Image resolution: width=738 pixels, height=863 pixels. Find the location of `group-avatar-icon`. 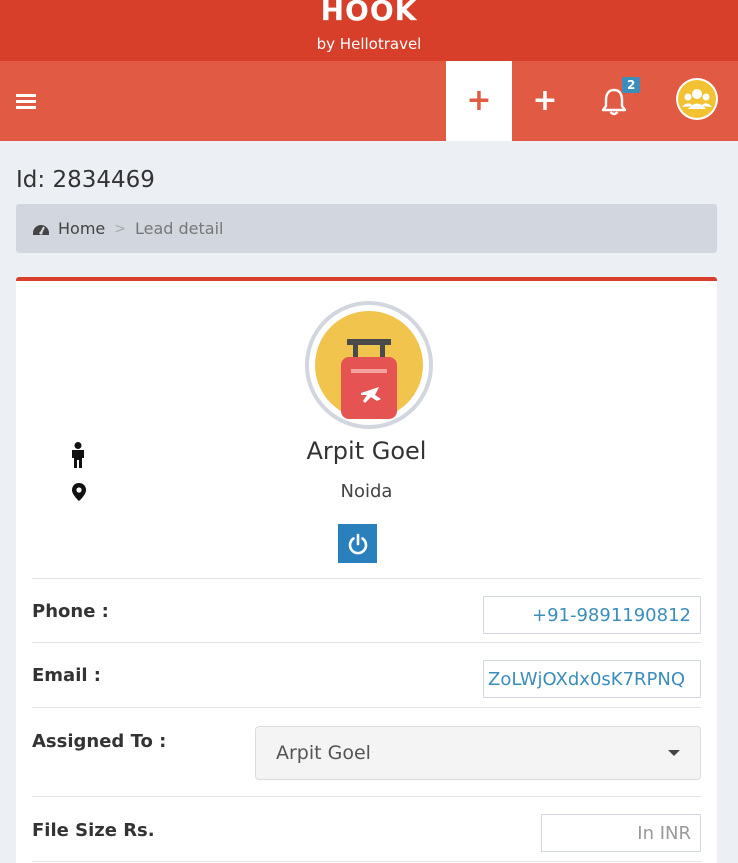

group-avatar-icon is located at coordinates (697, 99).